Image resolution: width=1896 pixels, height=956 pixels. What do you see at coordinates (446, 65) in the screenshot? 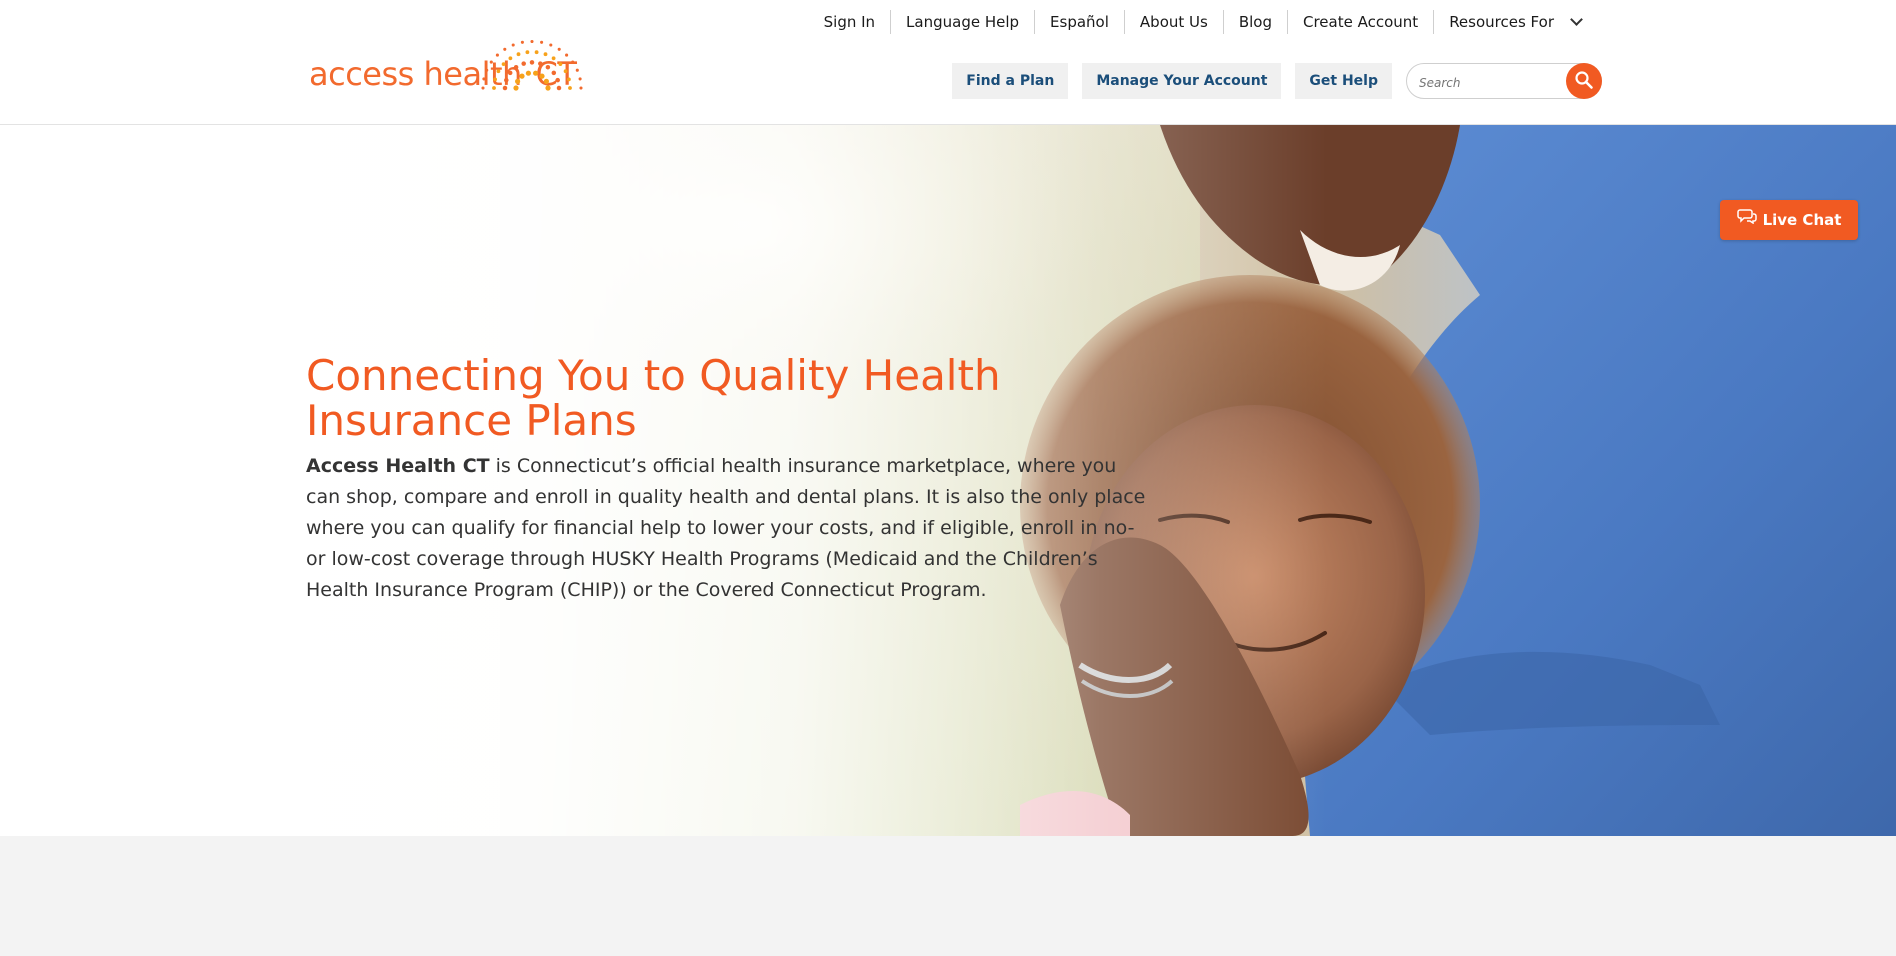
I see `access-health-ct-logo: access health CT` at bounding box center [446, 65].